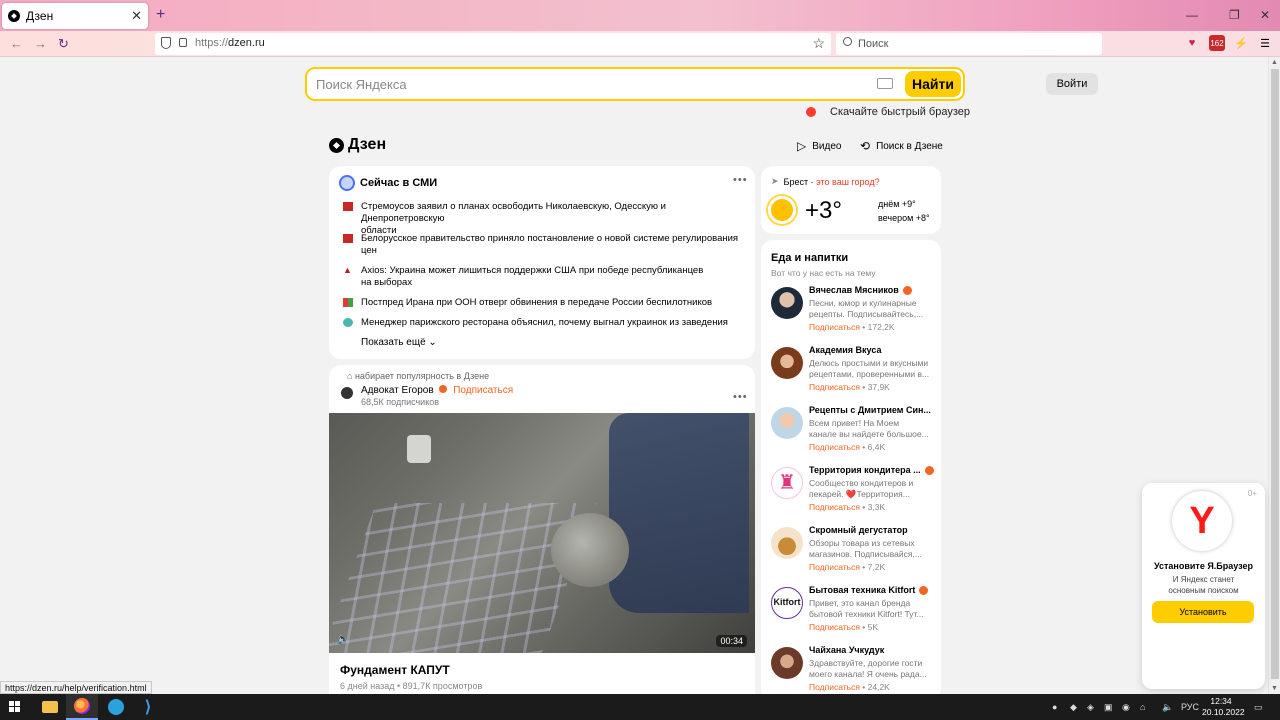  Describe the element at coordinates (50, 707) in the screenshot. I see `file-explorer-icon` at that location.